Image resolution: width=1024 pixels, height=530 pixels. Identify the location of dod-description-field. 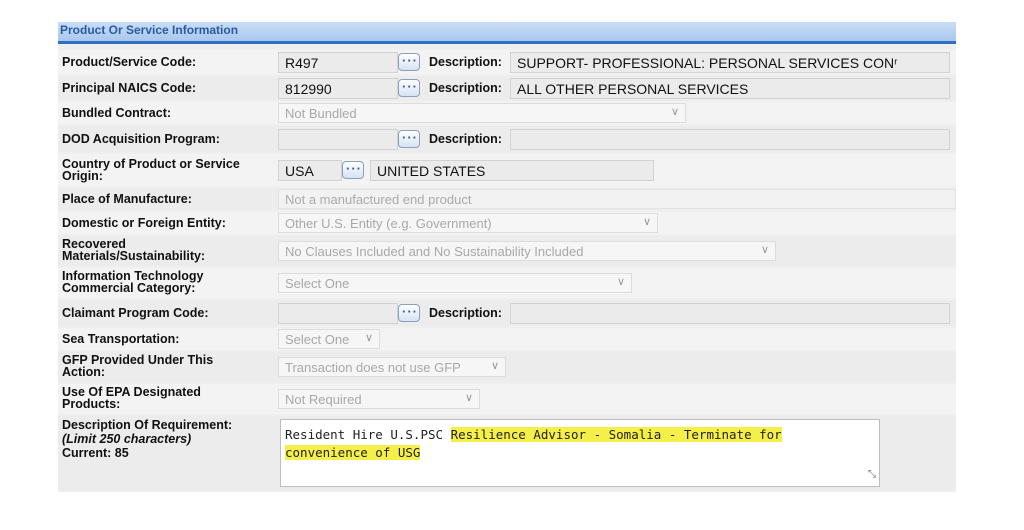
(730, 139).